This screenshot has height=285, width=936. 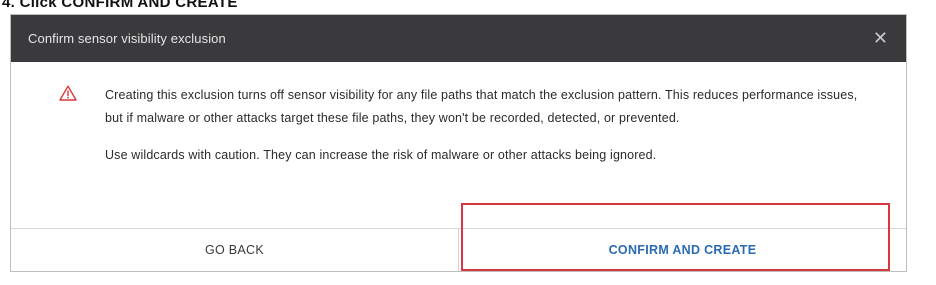 I want to click on close-icon: ✕, so click(x=880, y=38).